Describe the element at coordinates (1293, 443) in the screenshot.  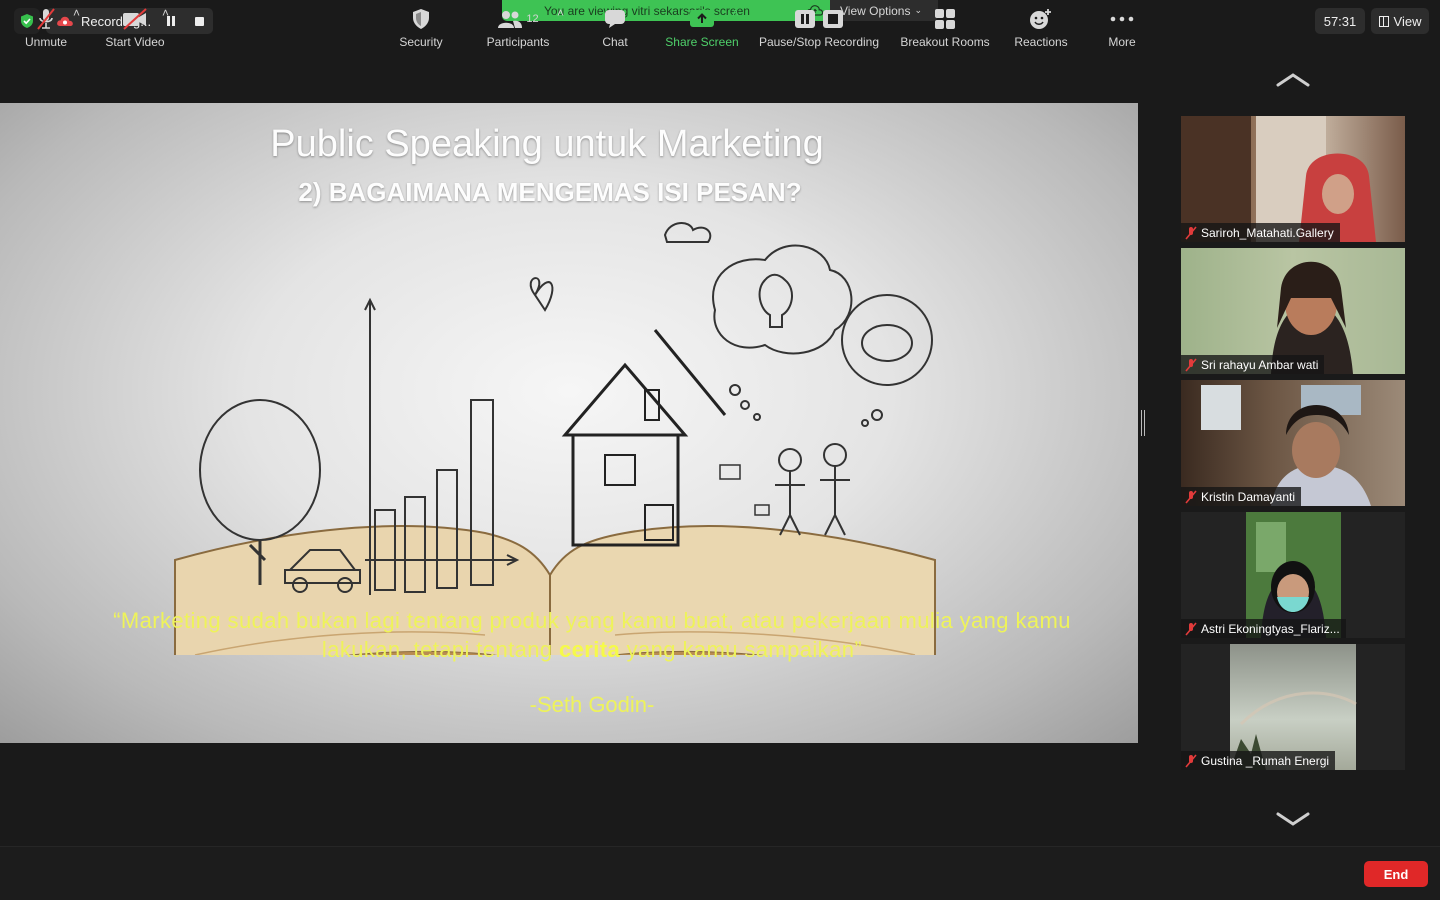
I see `participant-tile: Kristin Damayanti` at that location.